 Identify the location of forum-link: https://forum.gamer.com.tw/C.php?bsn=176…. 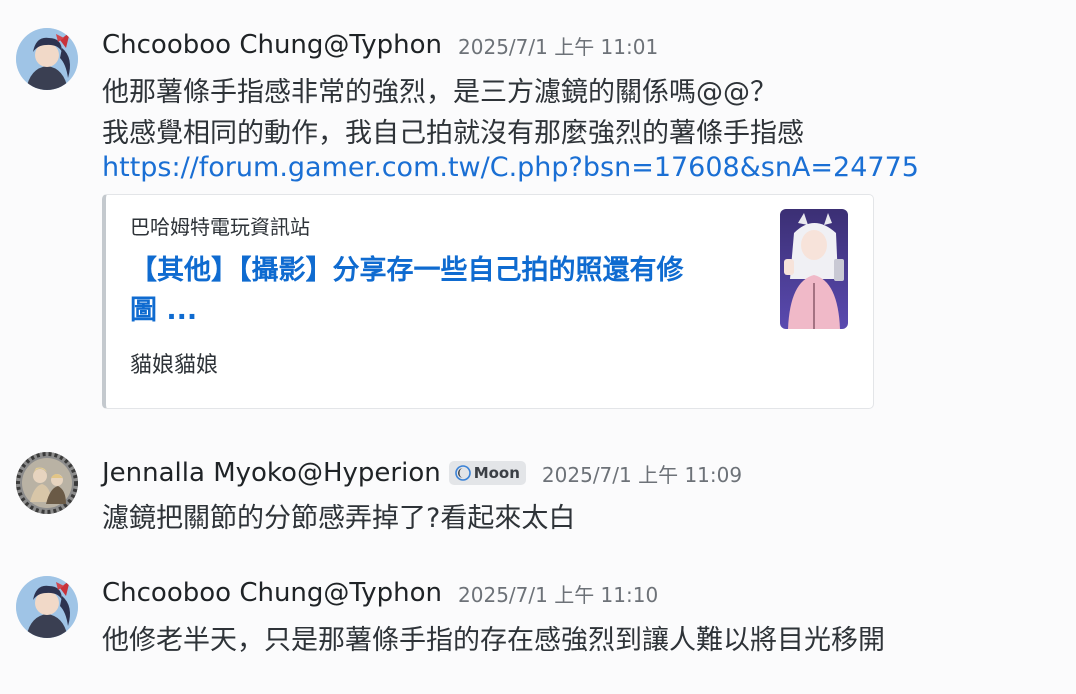
(510, 167).